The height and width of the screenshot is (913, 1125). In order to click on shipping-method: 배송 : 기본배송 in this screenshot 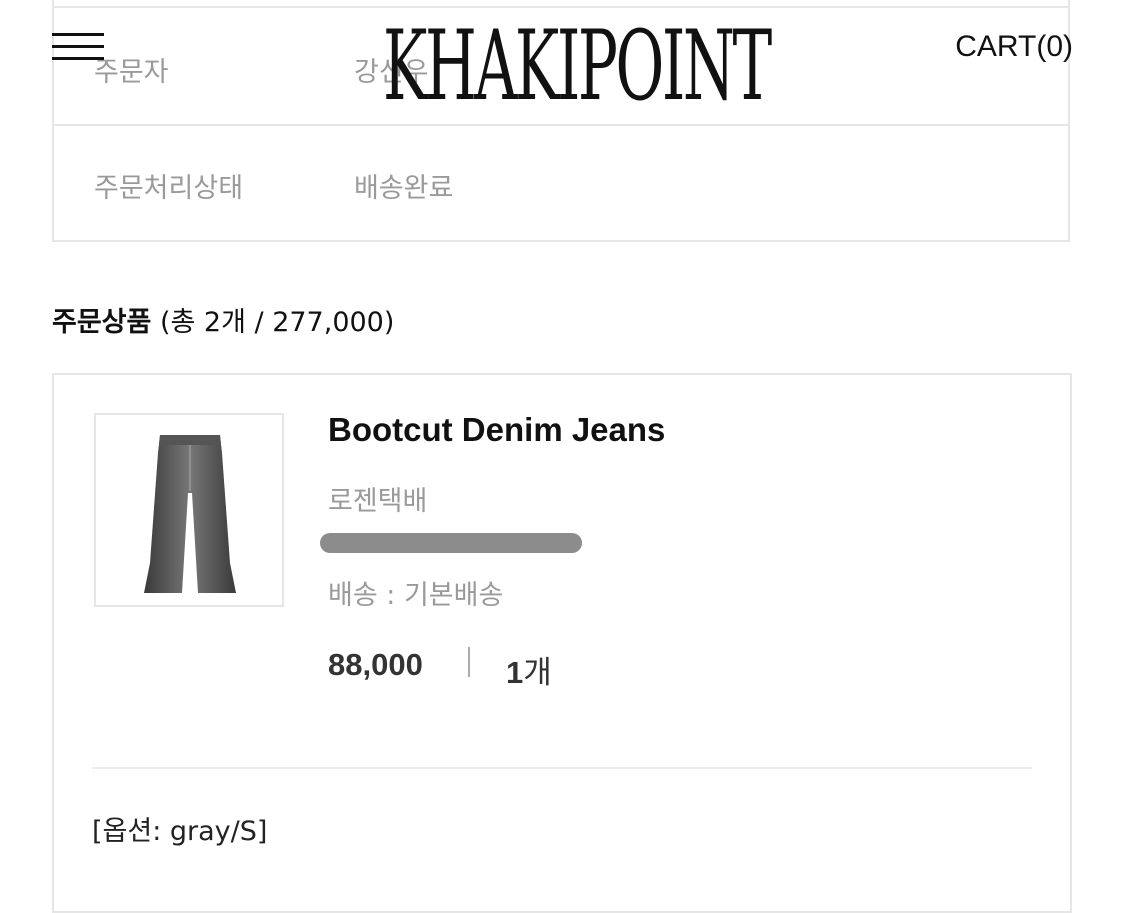, I will do `click(416, 595)`.